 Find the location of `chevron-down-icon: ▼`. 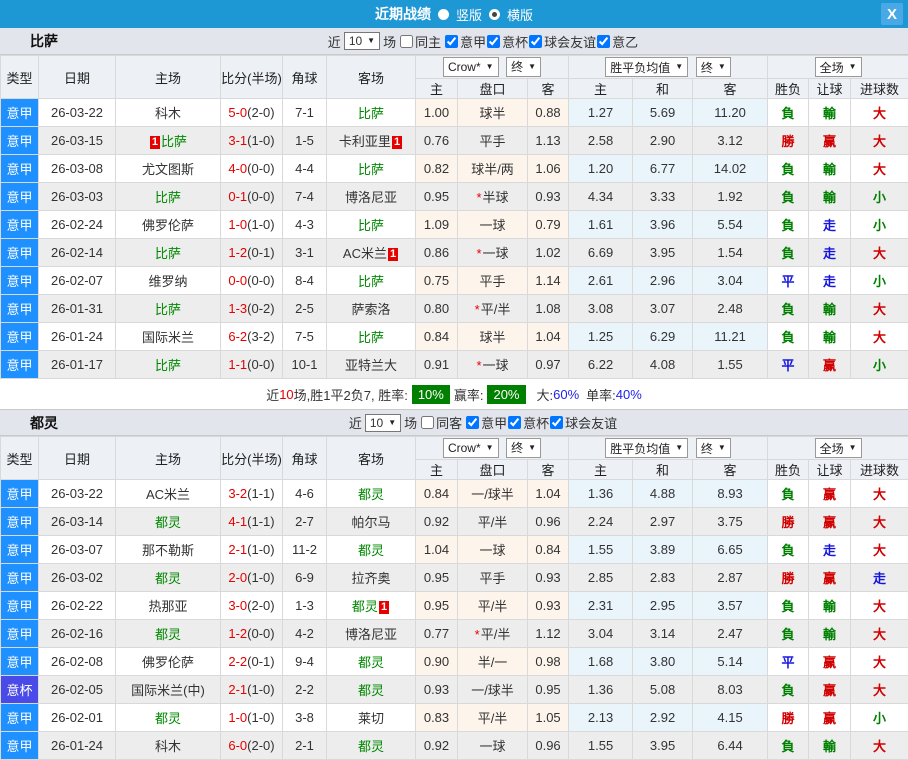

chevron-down-icon: ▼ is located at coordinates (392, 423).